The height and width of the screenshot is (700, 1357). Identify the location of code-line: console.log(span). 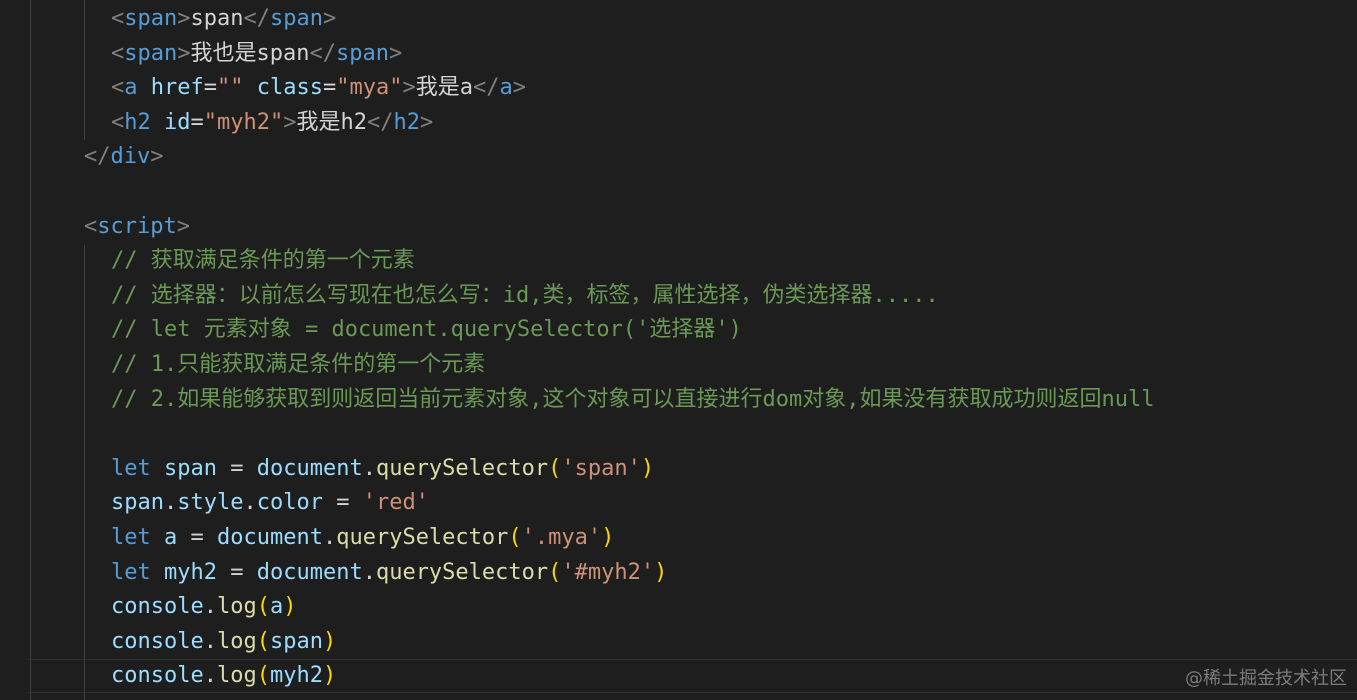
(223, 642).